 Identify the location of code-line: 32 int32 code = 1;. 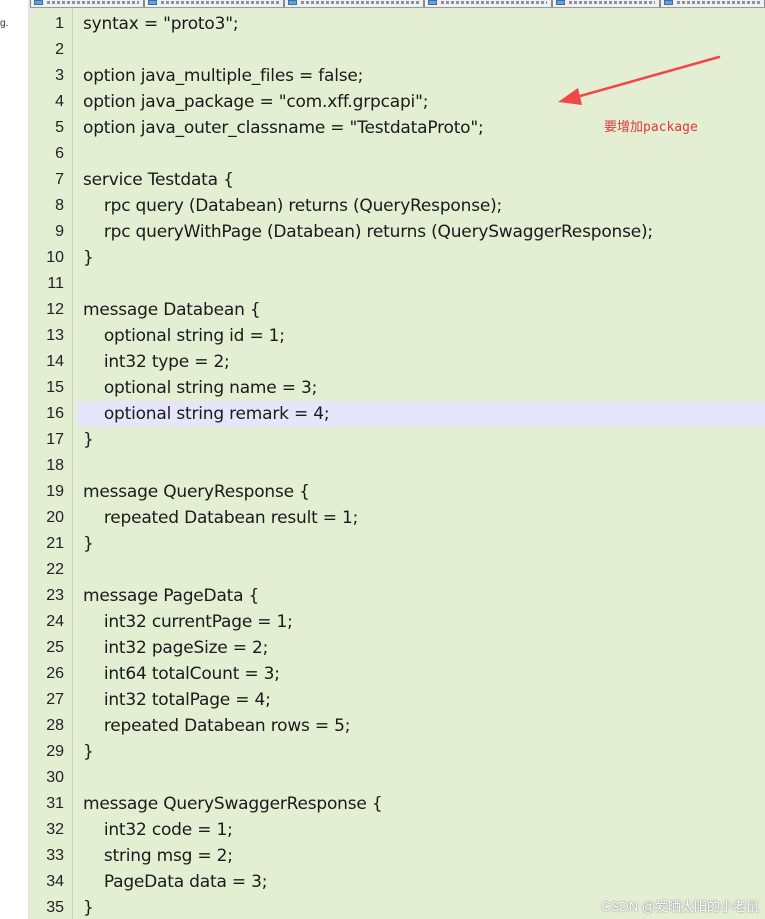
(397, 830).